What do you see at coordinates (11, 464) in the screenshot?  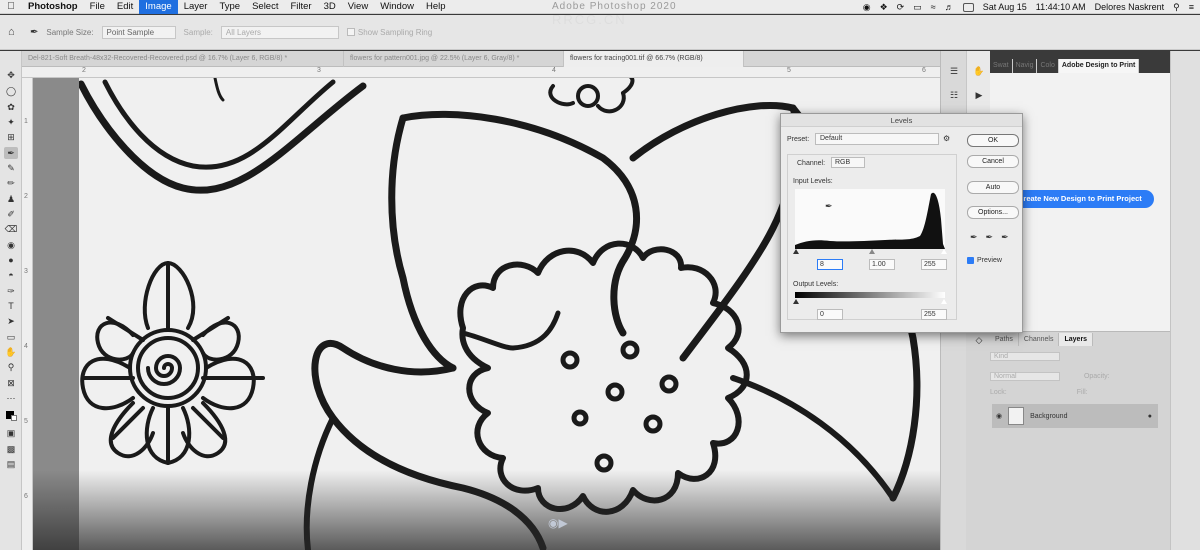 I see `frame-mode-icon: ▤` at bounding box center [11, 464].